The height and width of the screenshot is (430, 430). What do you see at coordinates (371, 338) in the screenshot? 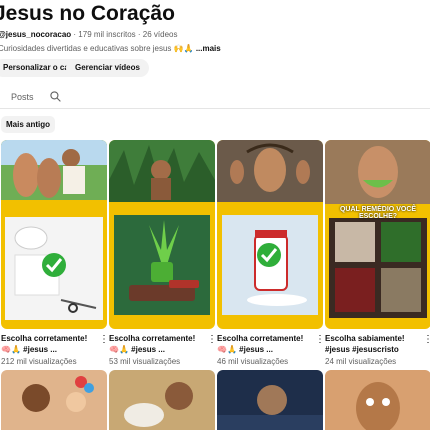
I see `short-title-4: Escolha sabiamente!` at bounding box center [371, 338].